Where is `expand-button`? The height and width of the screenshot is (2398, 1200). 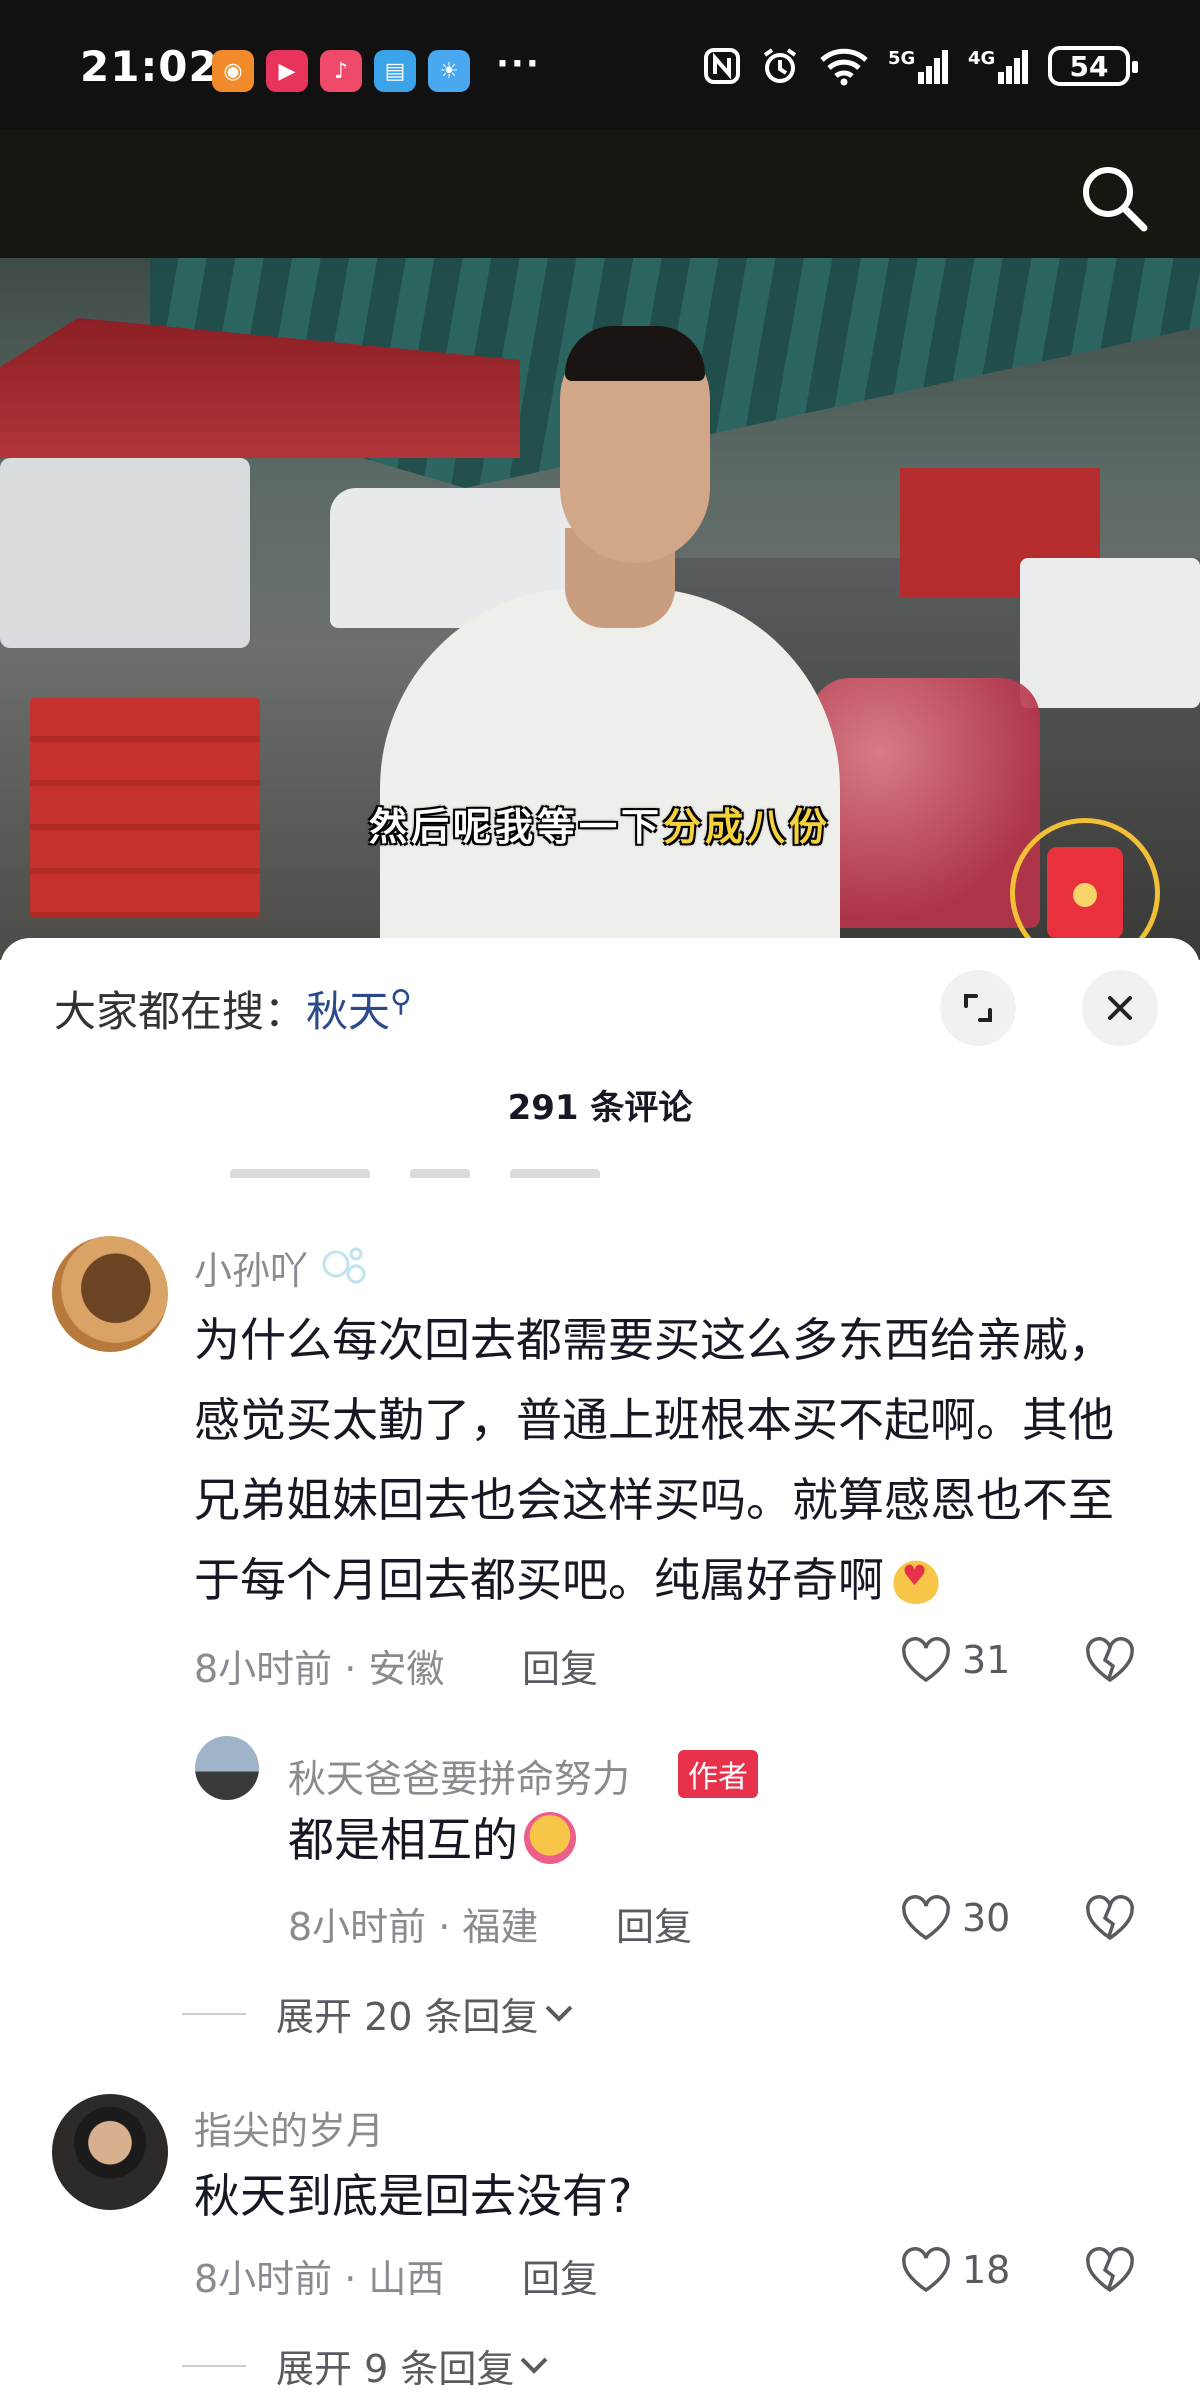
expand-button is located at coordinates (978, 1008).